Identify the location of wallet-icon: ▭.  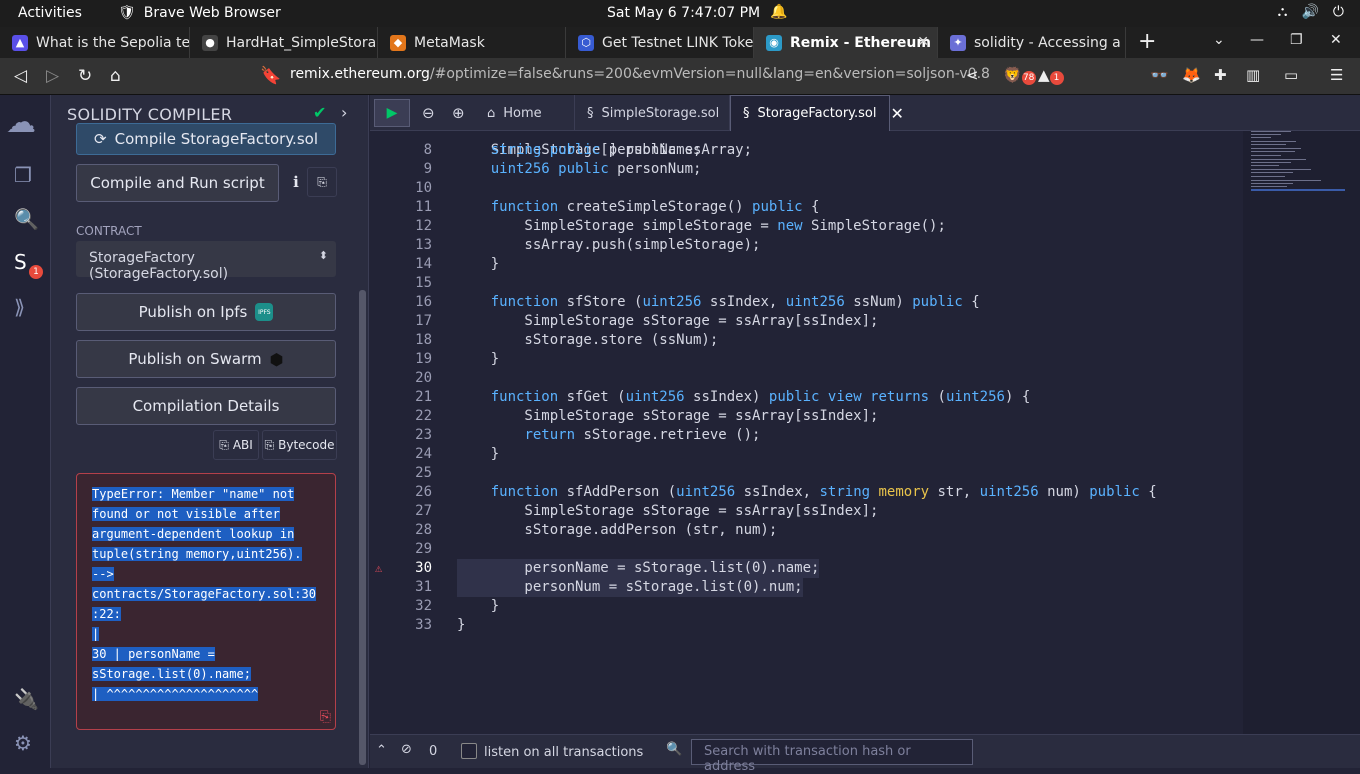
(1291, 75).